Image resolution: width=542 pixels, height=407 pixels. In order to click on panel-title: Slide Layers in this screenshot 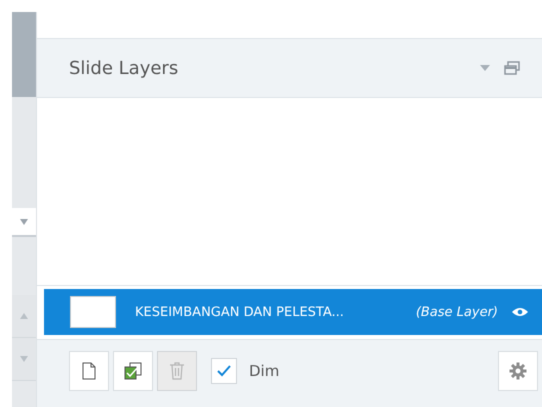, I will do `click(124, 68)`.